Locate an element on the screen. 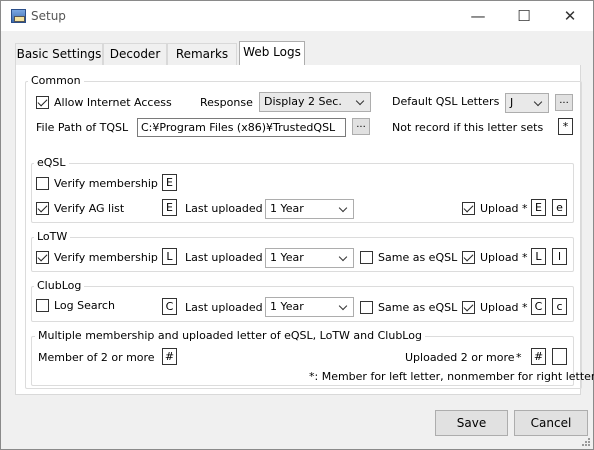 The width and height of the screenshot is (594, 450). lotw-last-uploaded-label: Last uploaded is located at coordinates (224, 257).